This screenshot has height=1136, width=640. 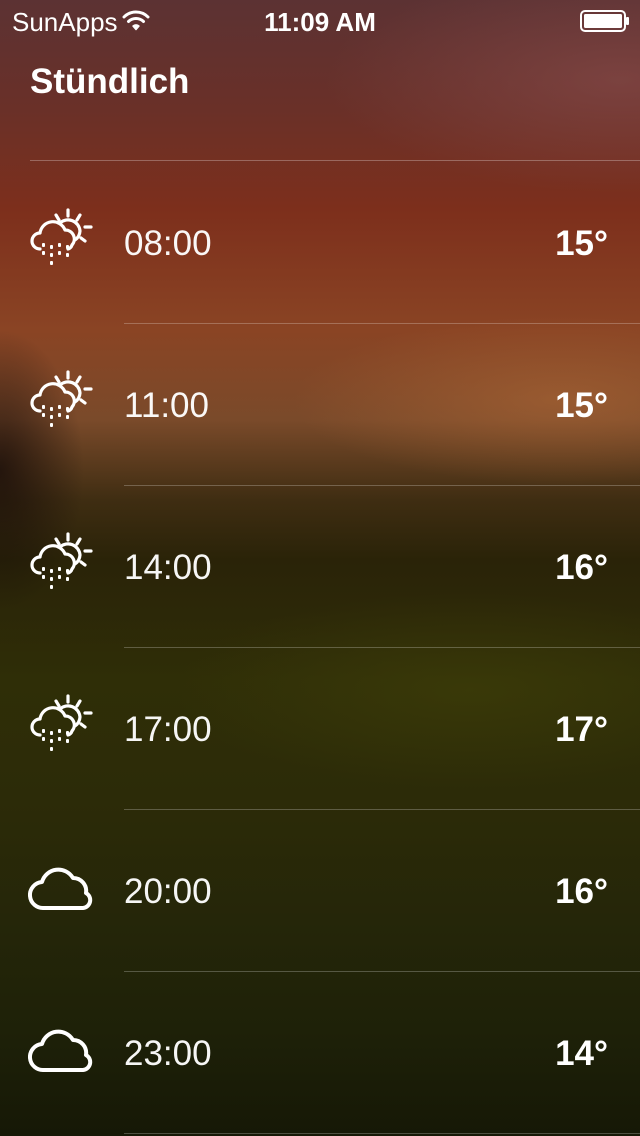 What do you see at coordinates (382, 1133) in the screenshot?
I see `row-divider` at bounding box center [382, 1133].